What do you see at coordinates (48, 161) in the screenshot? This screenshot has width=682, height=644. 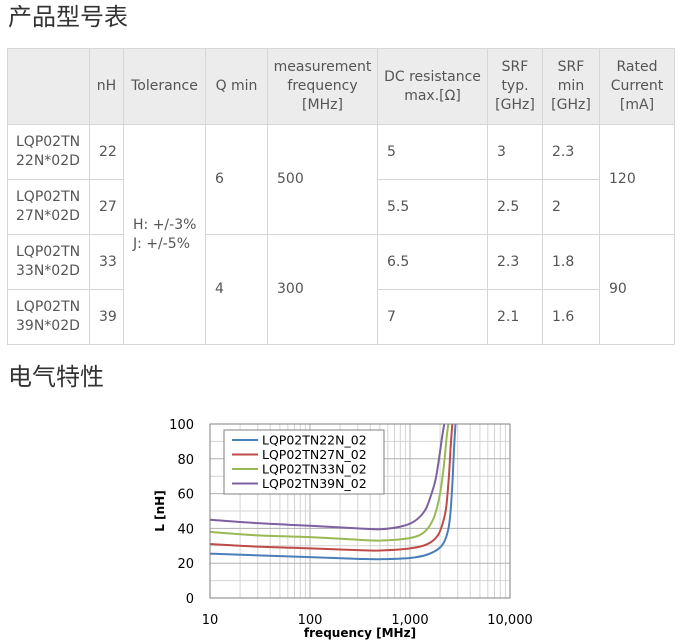 I see `part-number-line: 22N*02D` at bounding box center [48, 161].